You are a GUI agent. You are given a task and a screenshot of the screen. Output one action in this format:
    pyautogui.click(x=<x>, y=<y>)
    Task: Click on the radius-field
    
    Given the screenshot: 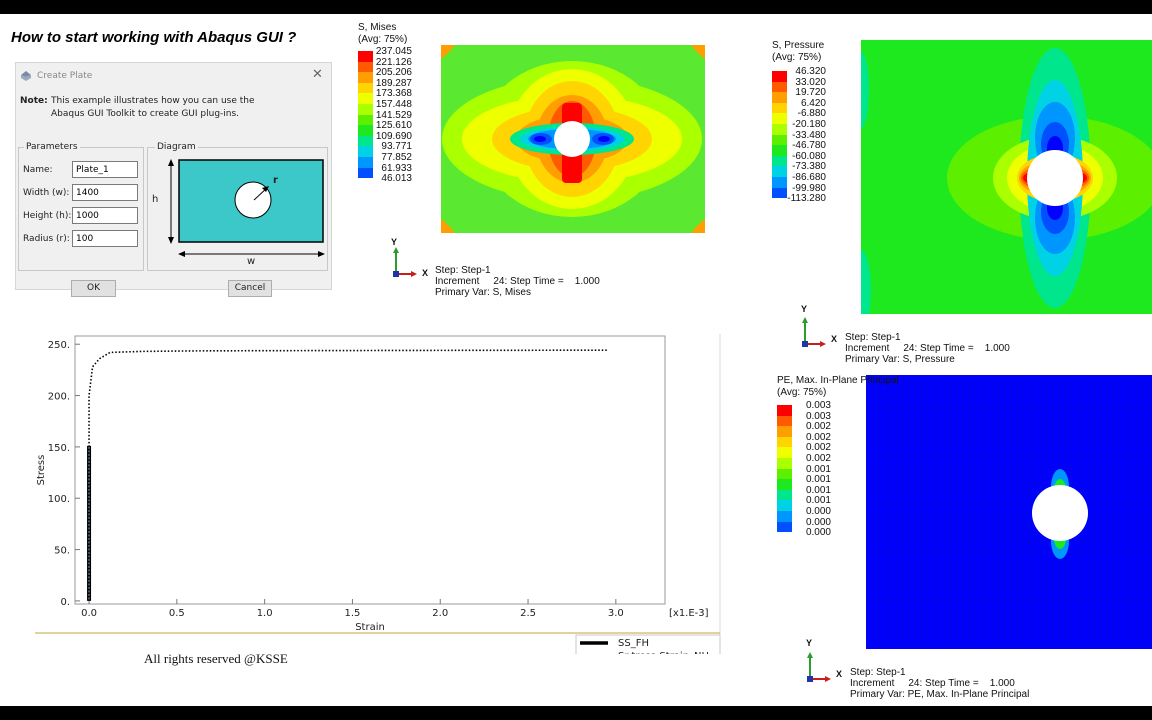 What is the action you would take?
    pyautogui.click(x=105, y=238)
    